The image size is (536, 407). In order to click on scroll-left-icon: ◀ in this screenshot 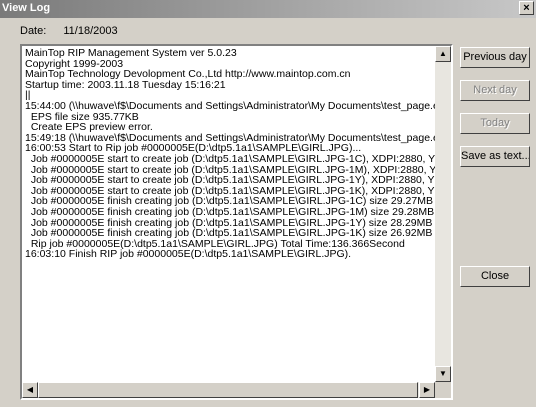, I will do `click(30, 390)`.